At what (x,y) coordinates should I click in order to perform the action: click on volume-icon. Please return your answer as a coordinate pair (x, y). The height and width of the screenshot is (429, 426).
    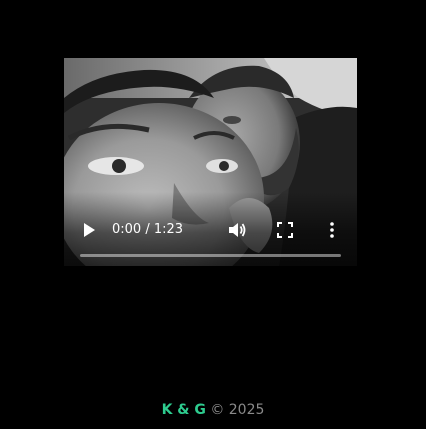
    Looking at the image, I should click on (237, 230).